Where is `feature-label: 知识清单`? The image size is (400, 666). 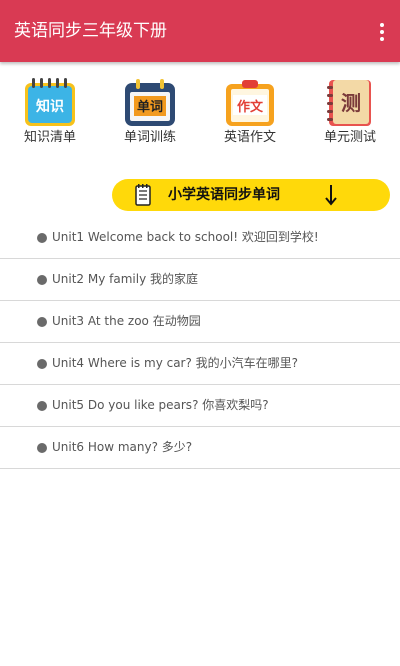
feature-label: 知识清单 is located at coordinates (49, 137).